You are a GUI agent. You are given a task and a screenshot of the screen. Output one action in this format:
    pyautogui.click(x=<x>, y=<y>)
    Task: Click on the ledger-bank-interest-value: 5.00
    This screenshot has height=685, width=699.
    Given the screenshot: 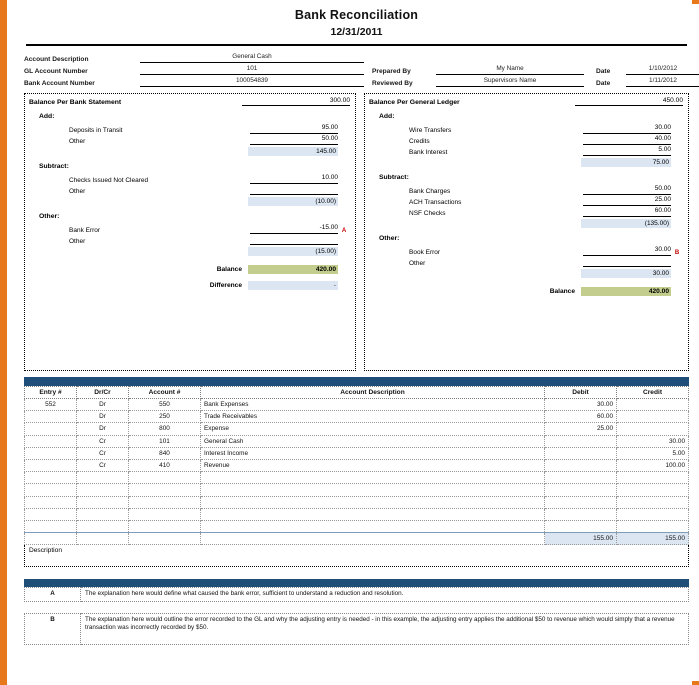 What is the action you would take?
    pyautogui.click(x=627, y=150)
    